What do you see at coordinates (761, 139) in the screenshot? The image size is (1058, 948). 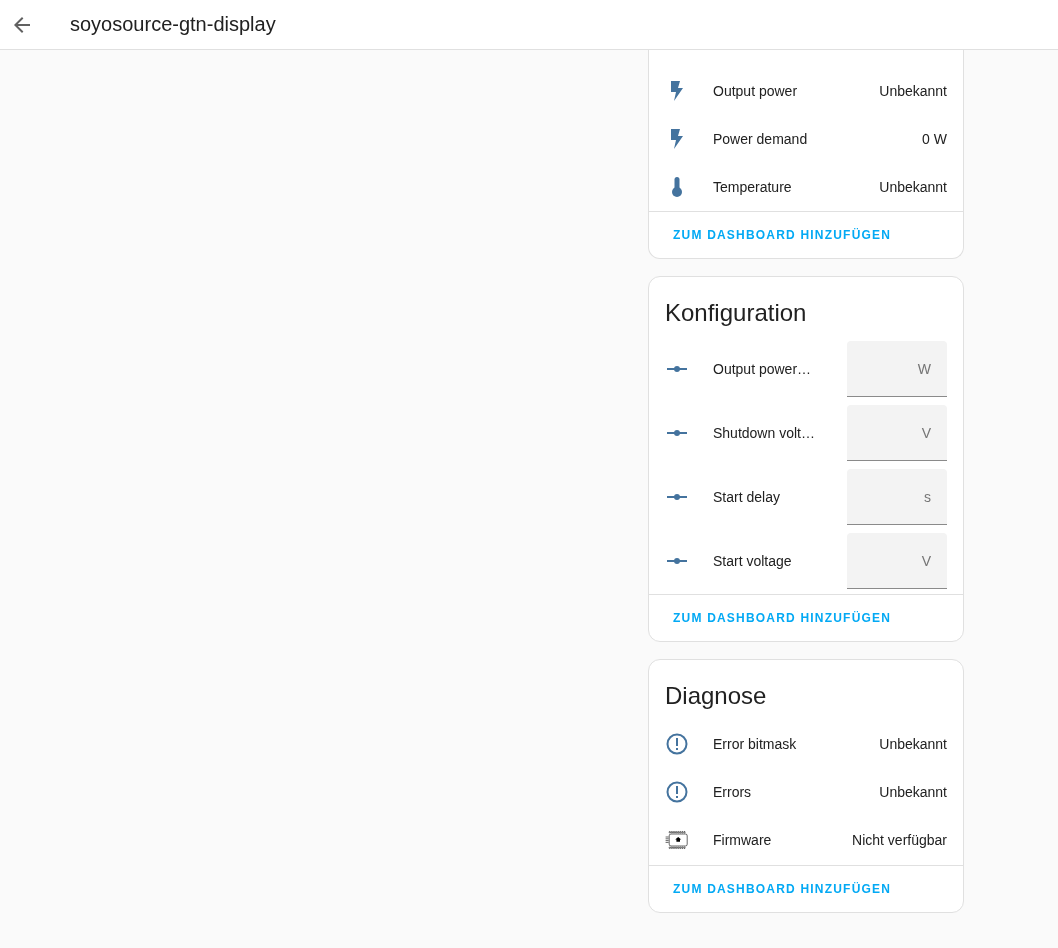 I see `entity-name: Power demand` at bounding box center [761, 139].